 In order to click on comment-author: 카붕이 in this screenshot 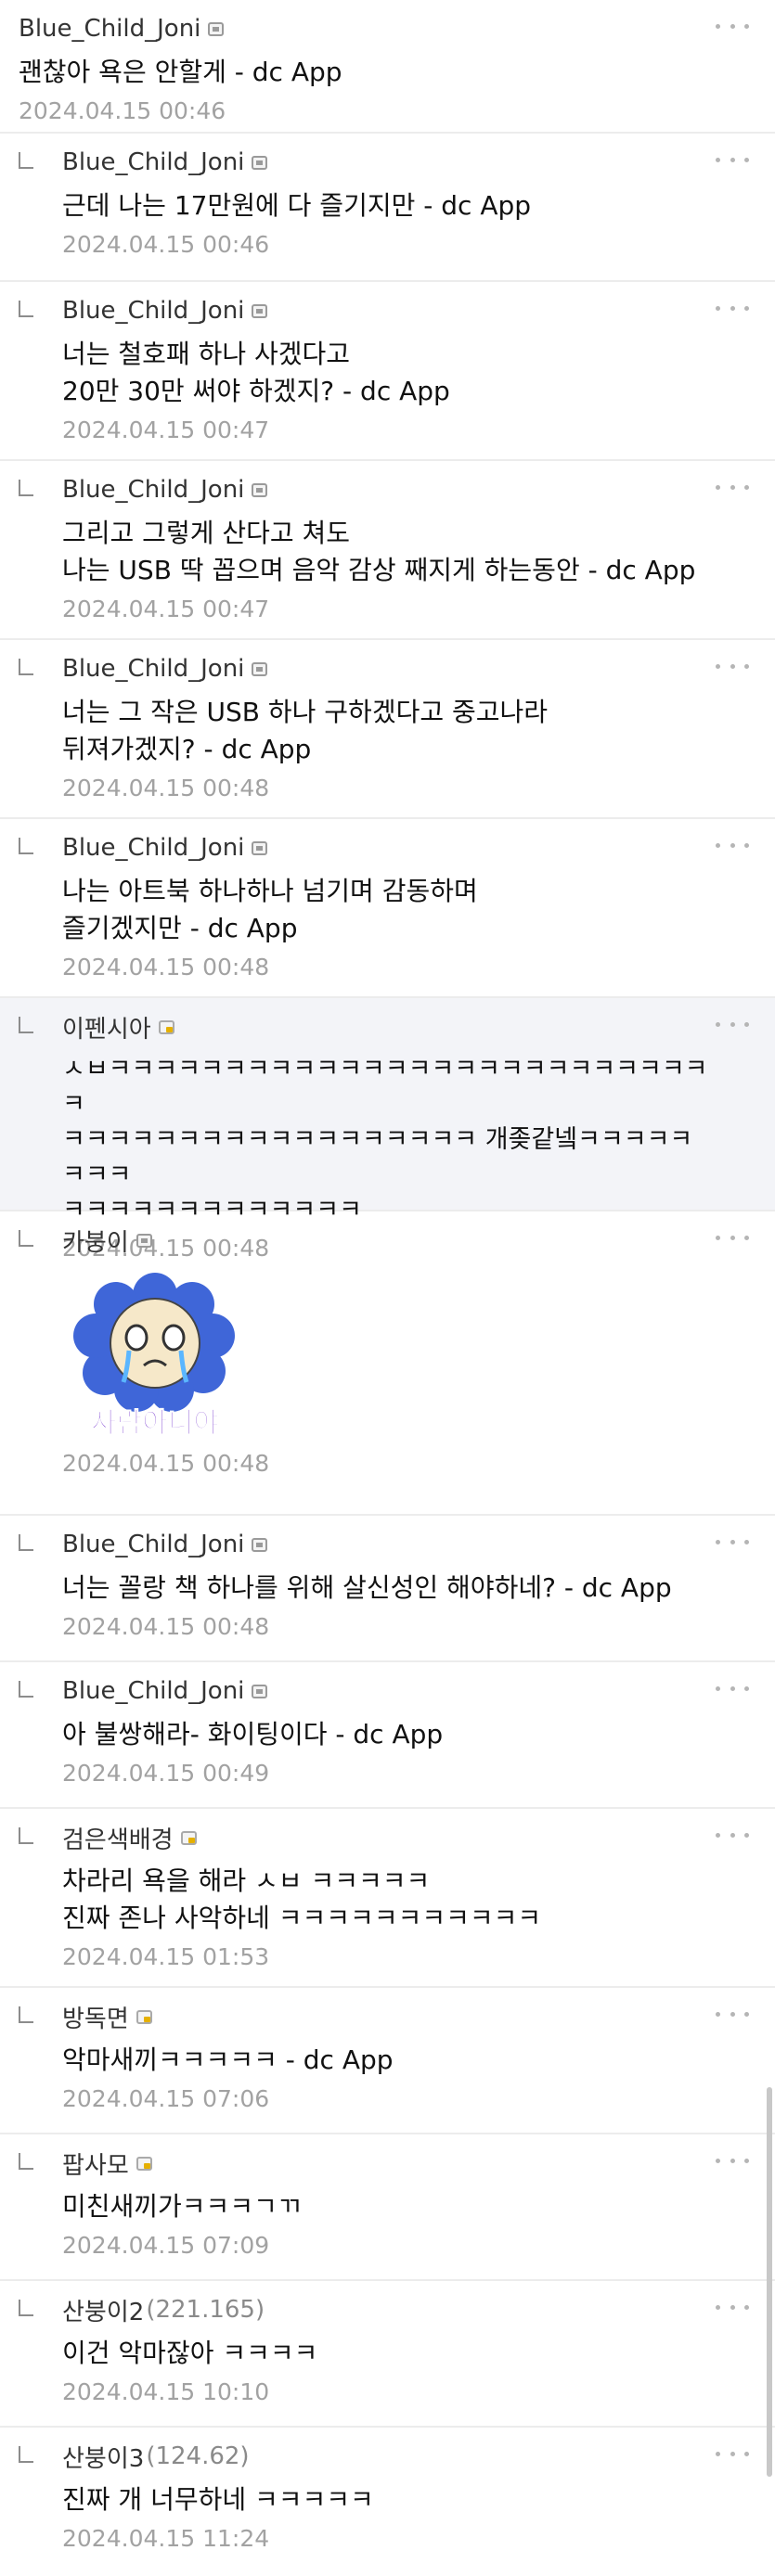, I will do `click(95, 1241)`.